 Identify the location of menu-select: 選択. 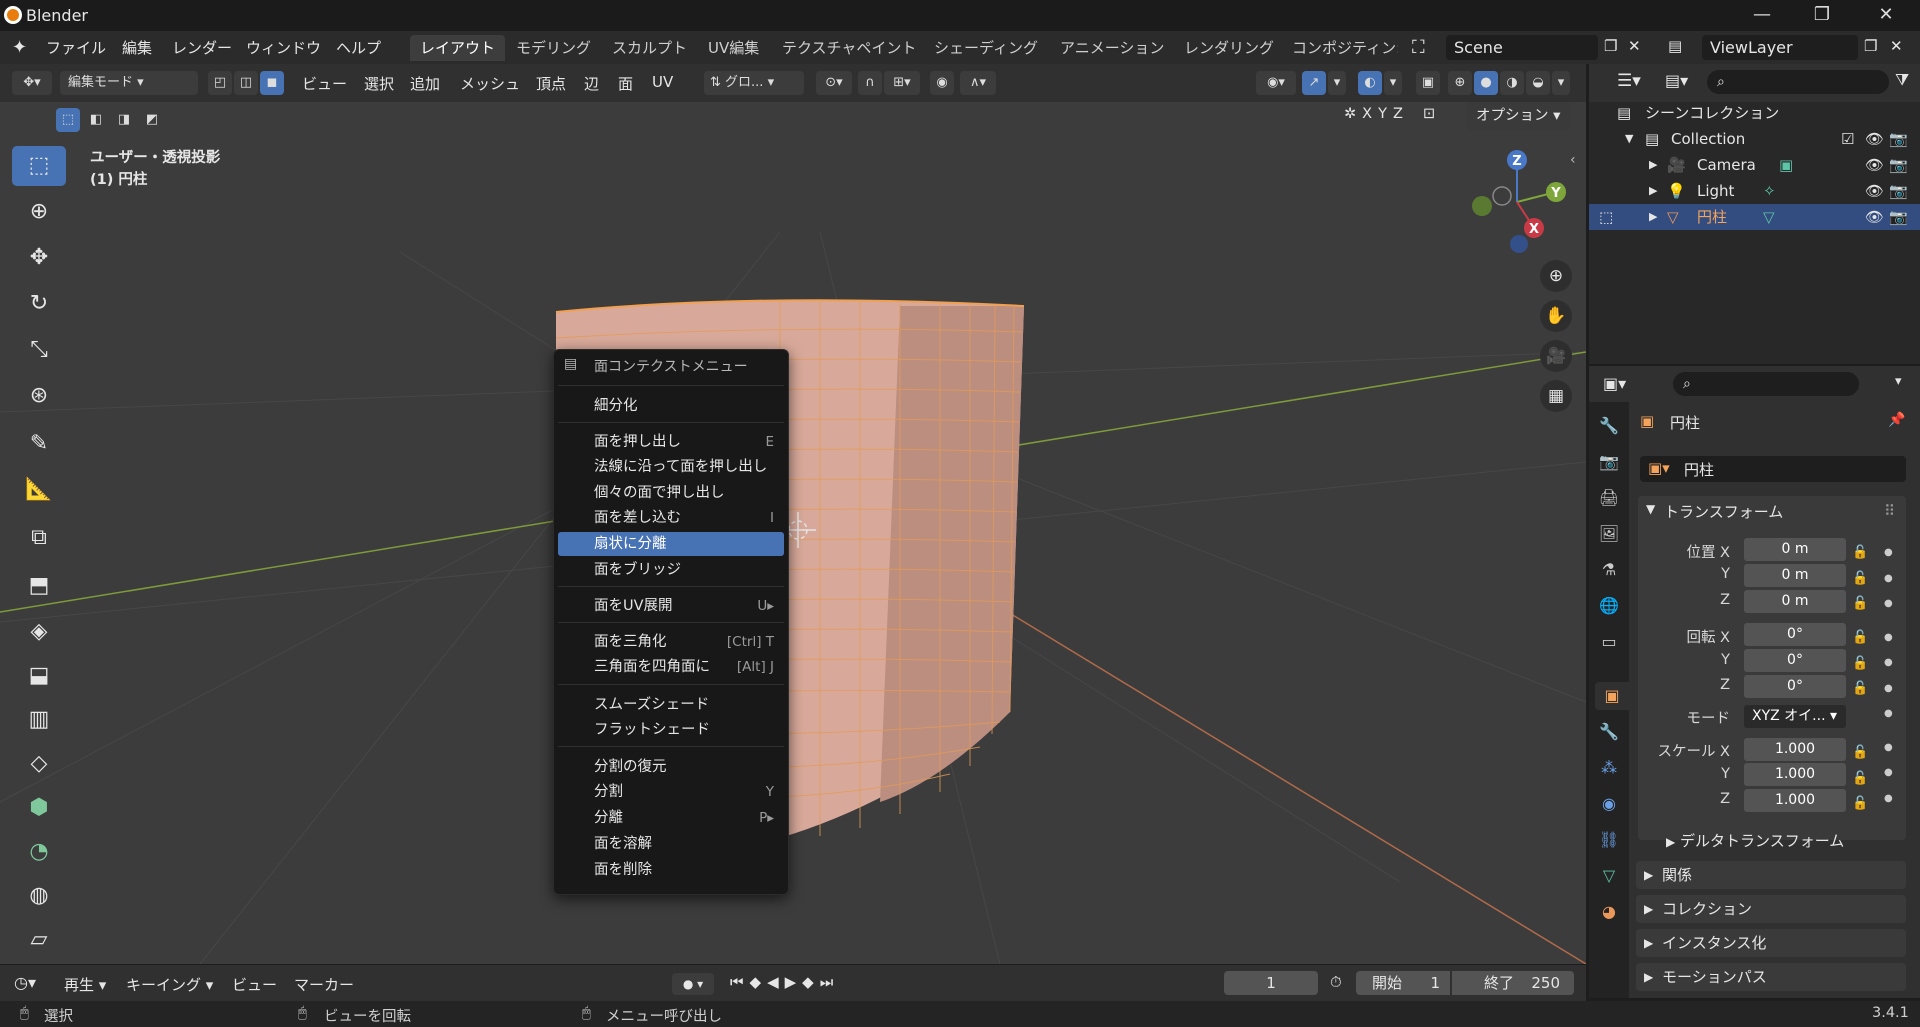
(379, 83).